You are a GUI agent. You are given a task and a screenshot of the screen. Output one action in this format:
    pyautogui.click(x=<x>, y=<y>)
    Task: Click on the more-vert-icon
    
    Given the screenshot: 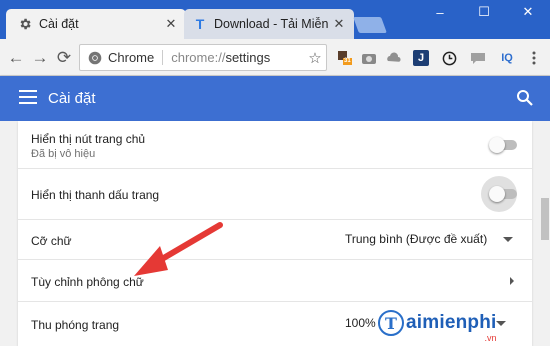 What is the action you would take?
    pyautogui.click(x=534, y=58)
    